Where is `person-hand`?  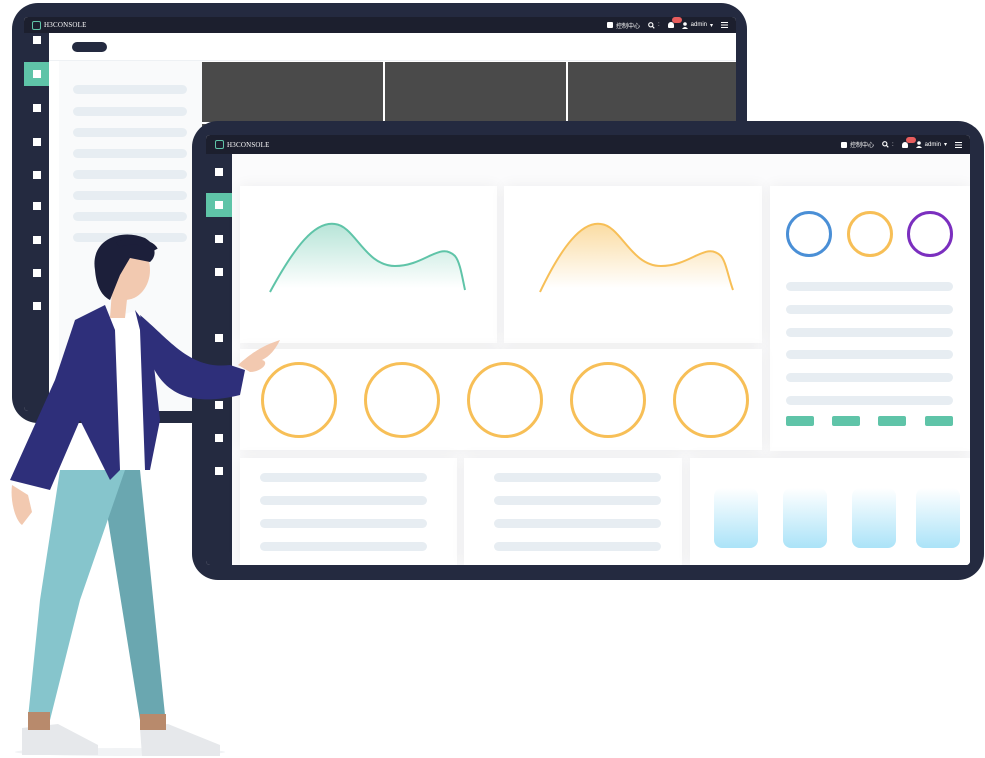 person-hand is located at coordinates (259, 356).